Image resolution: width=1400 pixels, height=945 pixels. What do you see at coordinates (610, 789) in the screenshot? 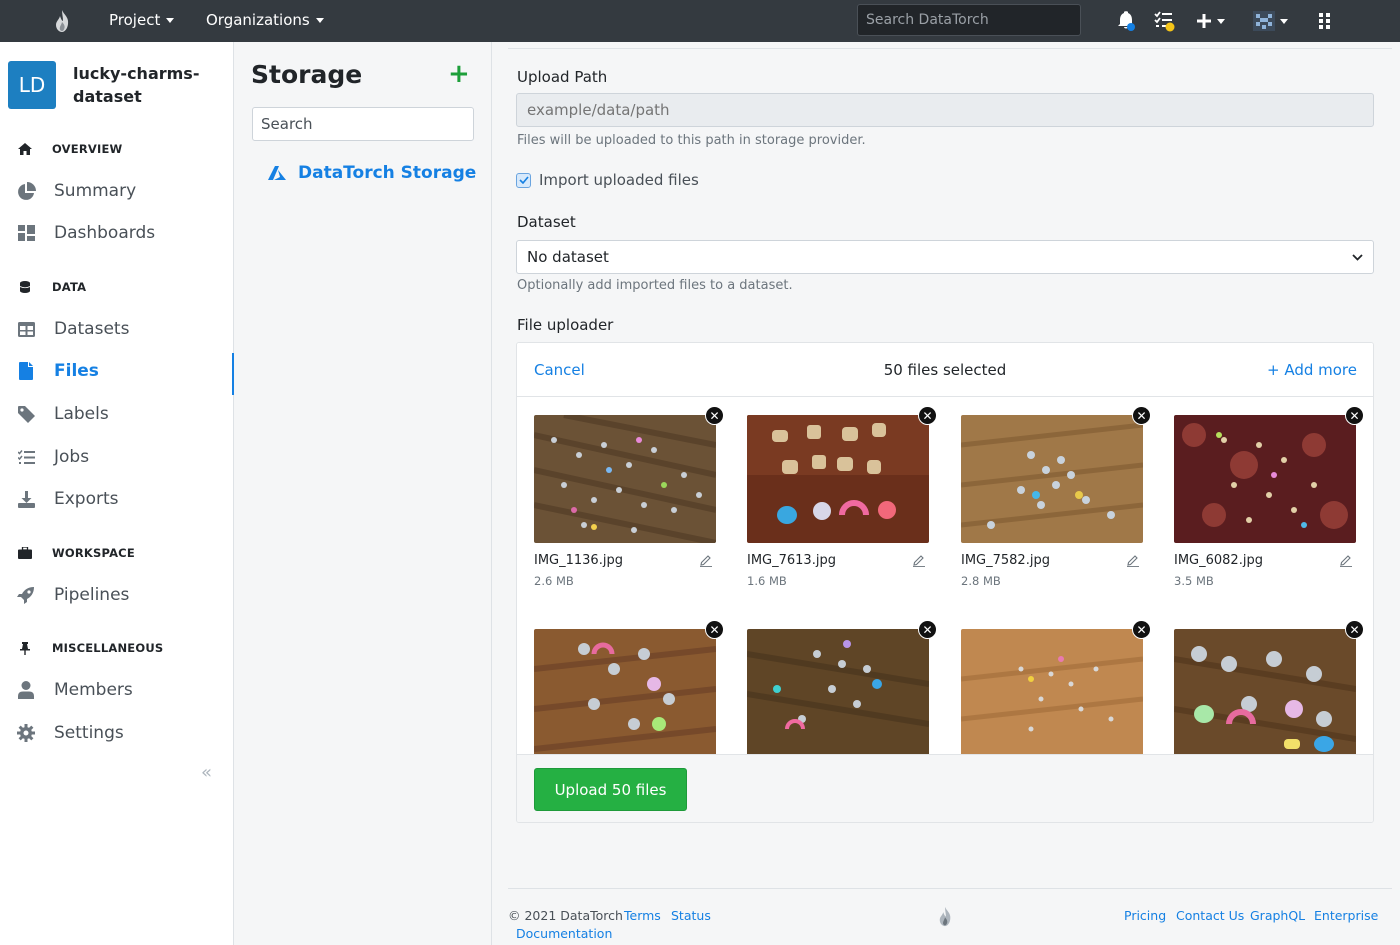
I see `upload-files-button: Upload 50 files` at bounding box center [610, 789].